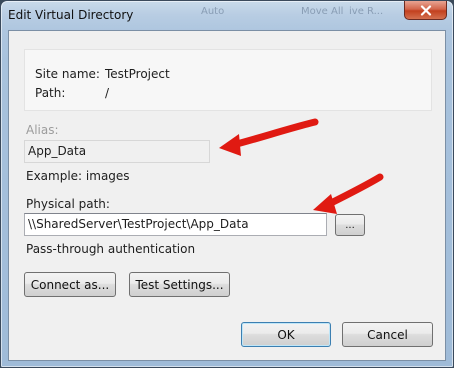  Describe the element at coordinates (117, 151) in the screenshot. I see `alias-field: App_Data` at that location.